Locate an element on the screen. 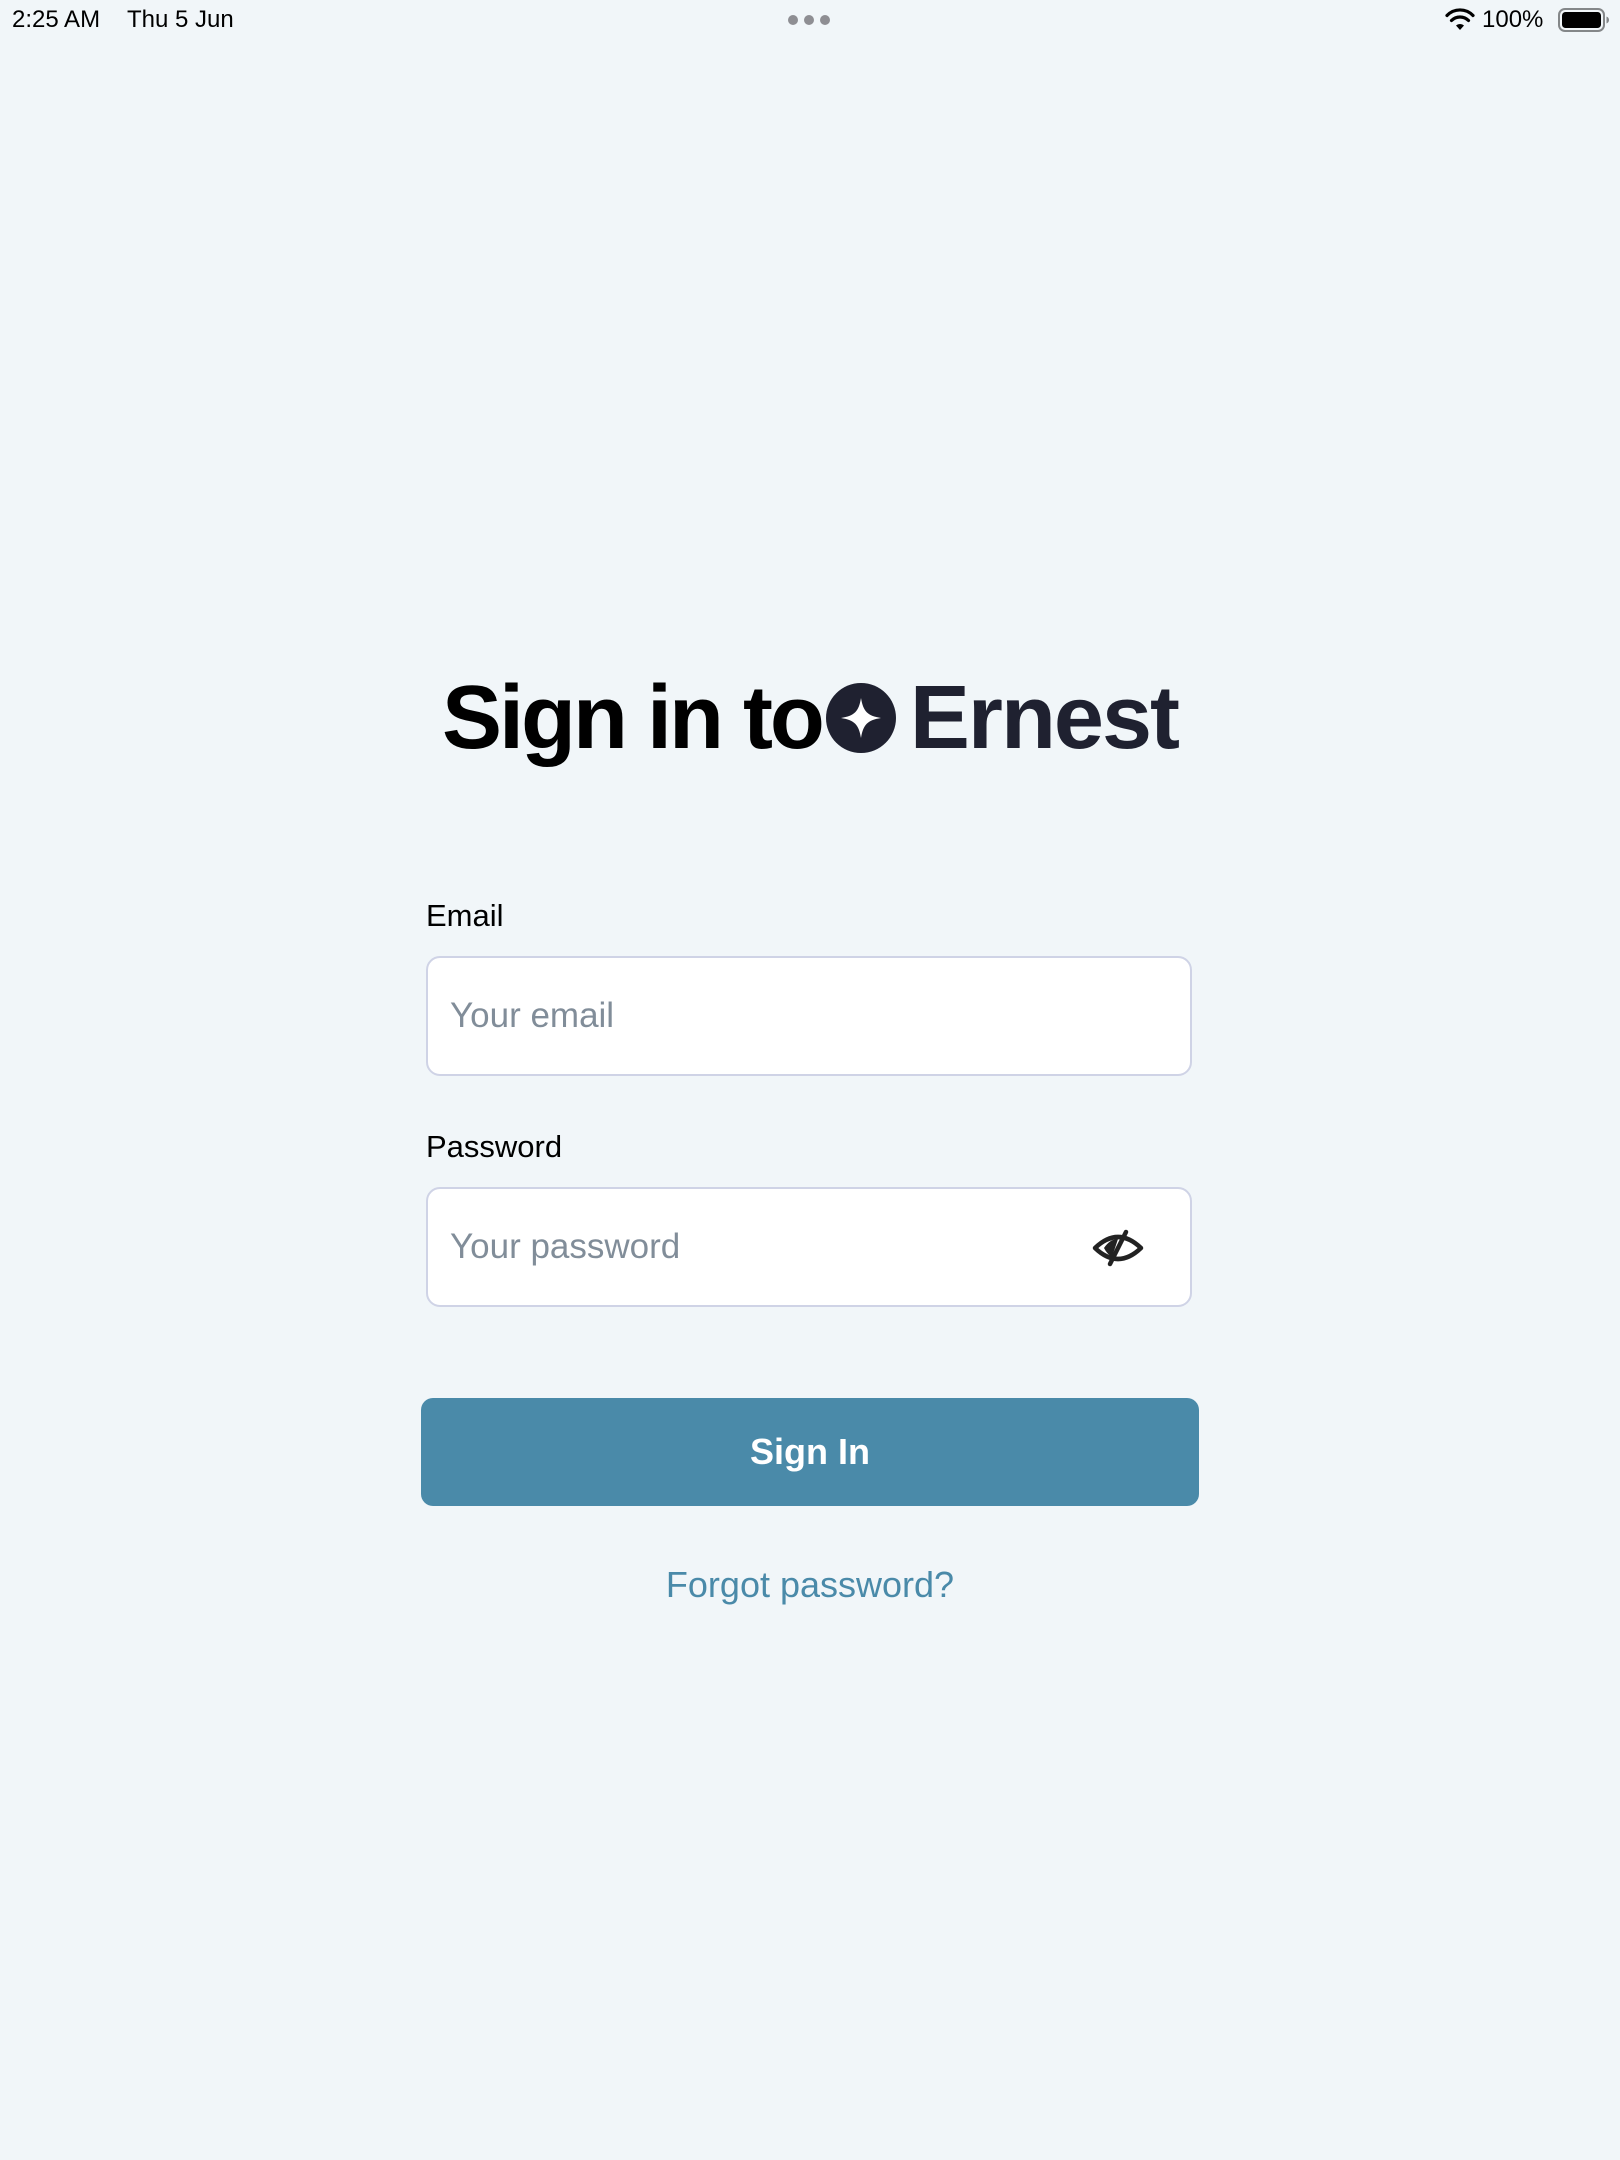 This screenshot has height=2160, width=1620. more-dots-icon is located at coordinates (809, 20).